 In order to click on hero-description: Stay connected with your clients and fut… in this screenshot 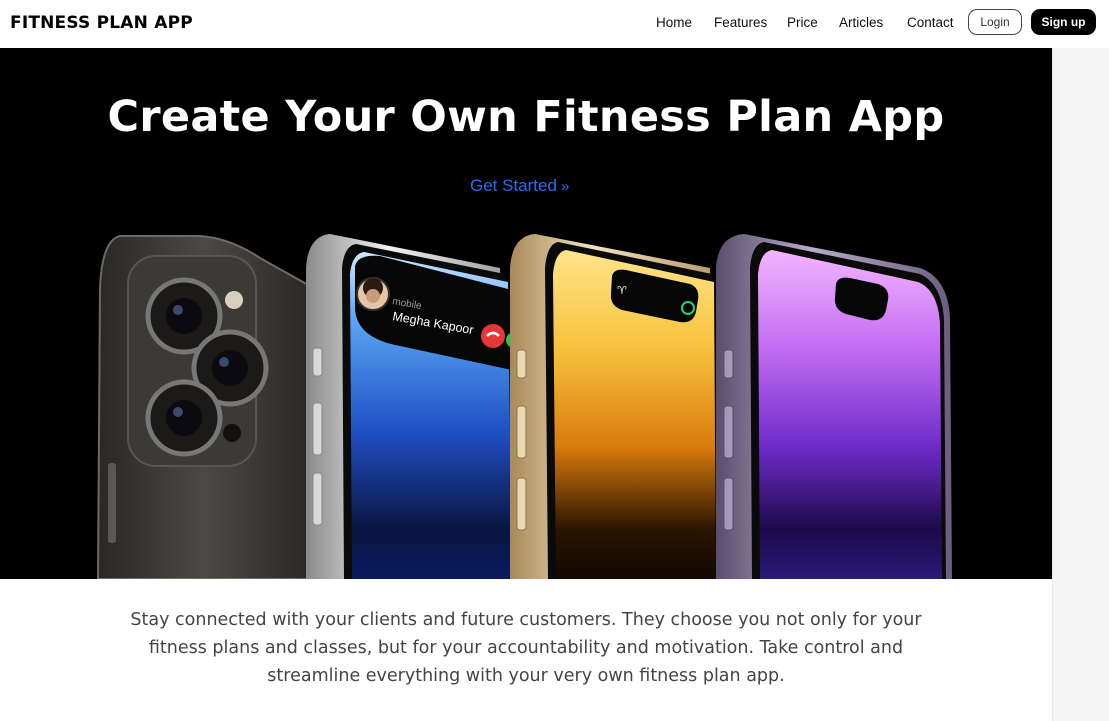, I will do `click(526, 648)`.